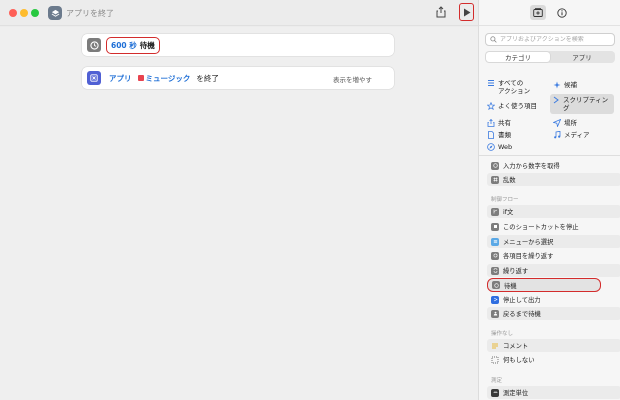 This screenshot has height=400, width=620. What do you see at coordinates (557, 85) in the screenshot?
I see `sparkle-icon` at bounding box center [557, 85].